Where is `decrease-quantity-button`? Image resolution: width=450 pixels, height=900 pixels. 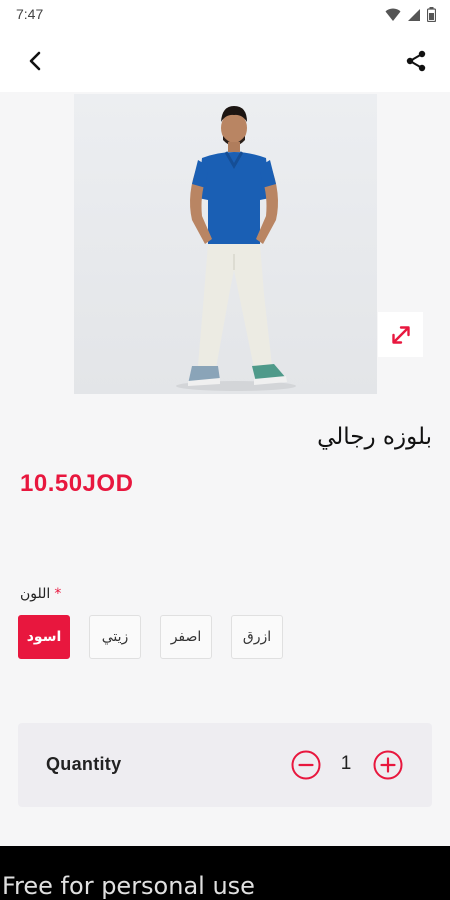 decrease-quantity-button is located at coordinates (306, 765).